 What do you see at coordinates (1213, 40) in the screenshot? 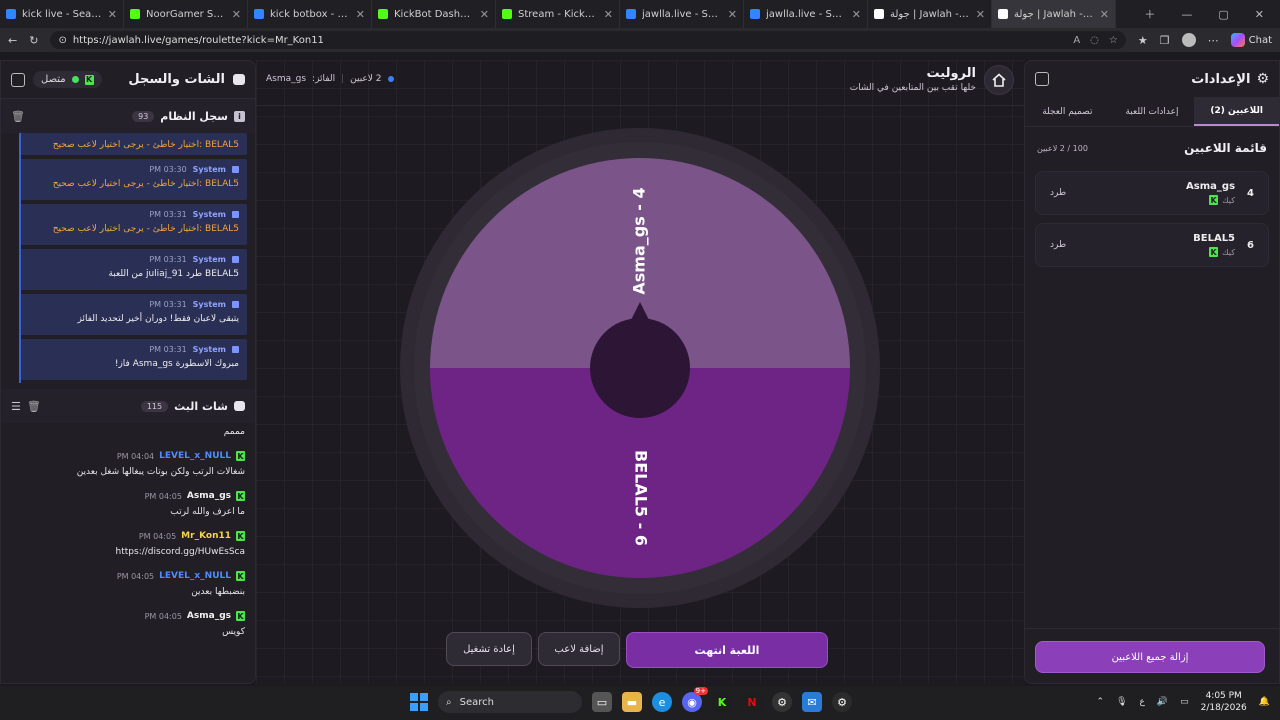
I see `more-menu-icon: ⋯` at bounding box center [1213, 40].